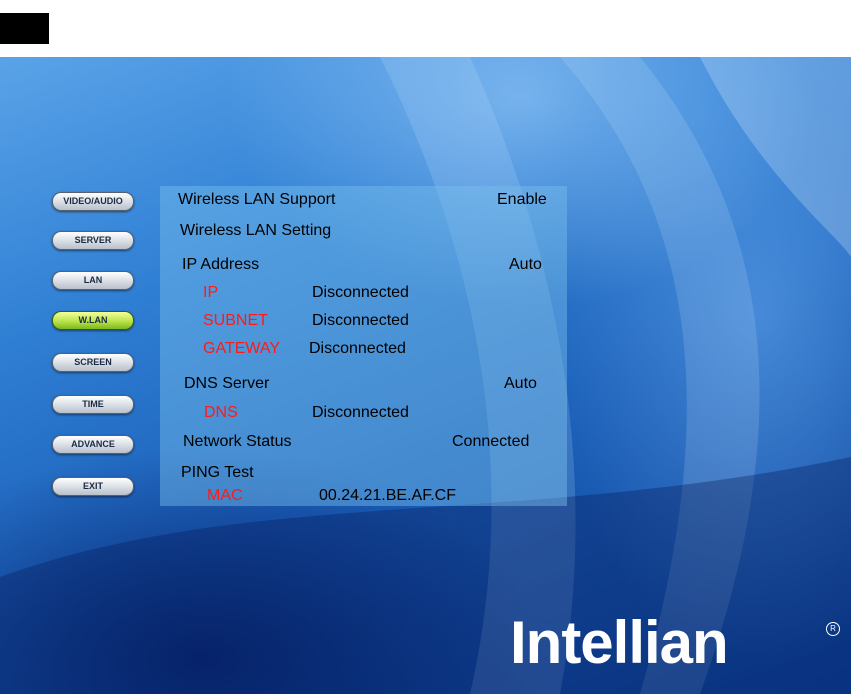 The height and width of the screenshot is (694, 851). I want to click on mac-label: MAC, so click(225, 495).